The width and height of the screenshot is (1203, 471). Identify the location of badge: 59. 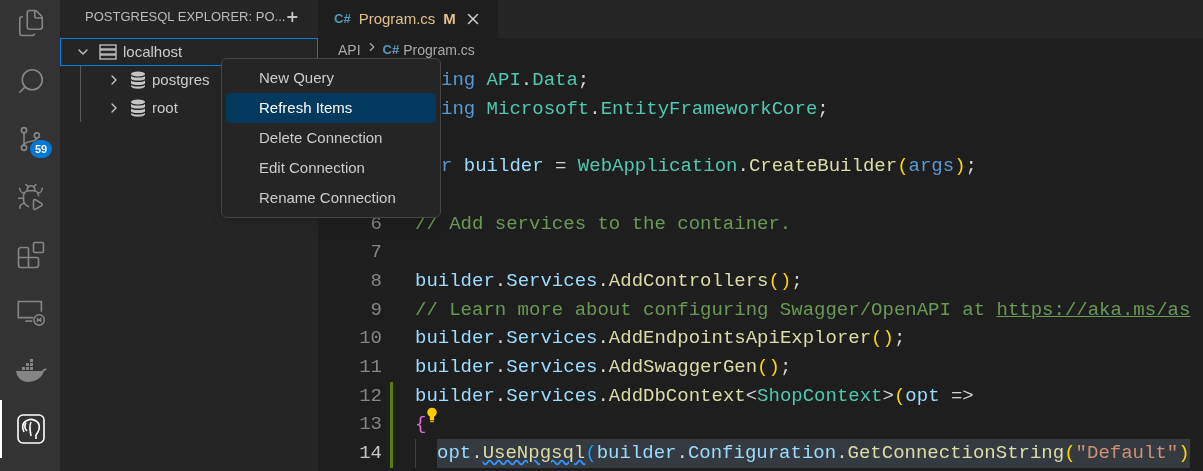
(41, 149).